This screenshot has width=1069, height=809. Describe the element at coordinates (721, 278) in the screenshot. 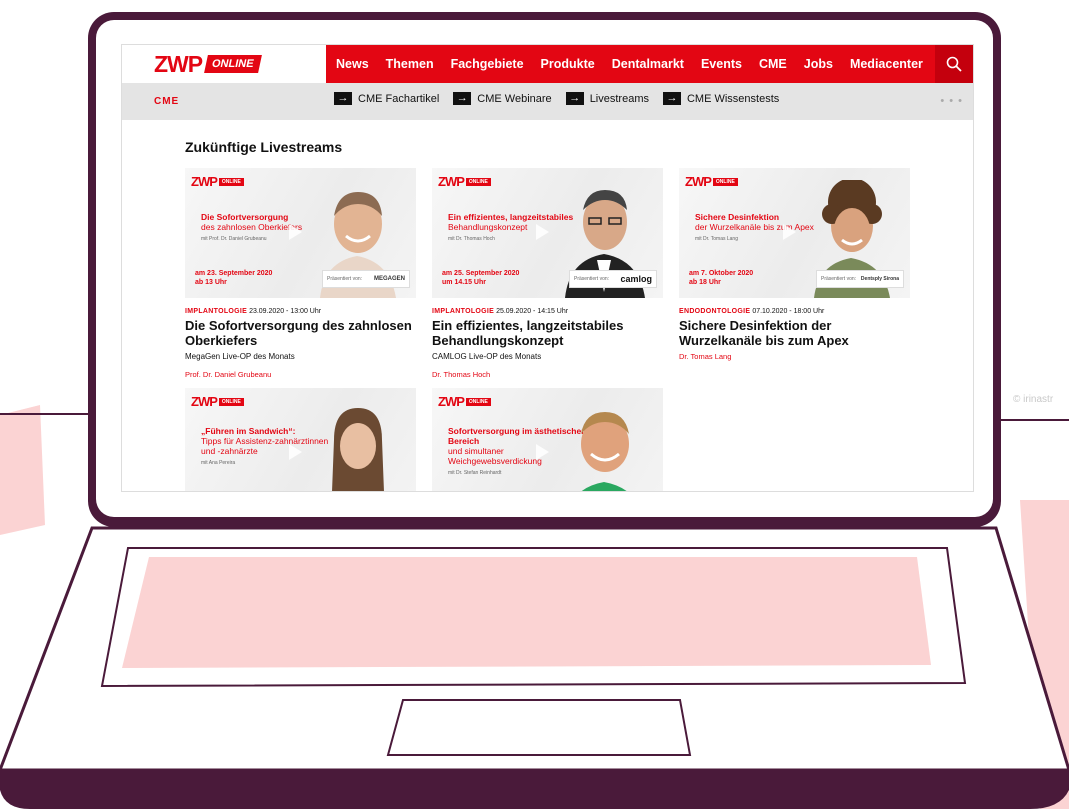

I see `thumb-date: am 7. Oktober 2020 ab 18 Uhr` at that location.